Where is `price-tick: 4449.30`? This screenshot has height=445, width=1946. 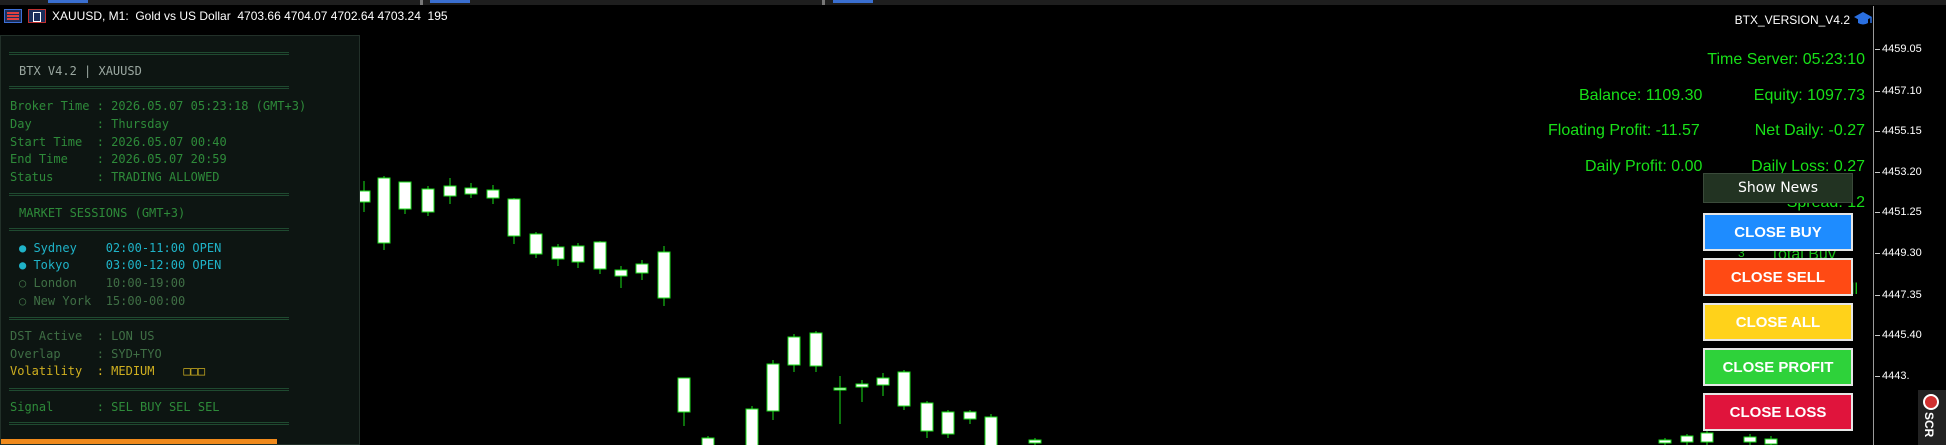 price-tick: 4449.30 is located at coordinates (1898, 253).